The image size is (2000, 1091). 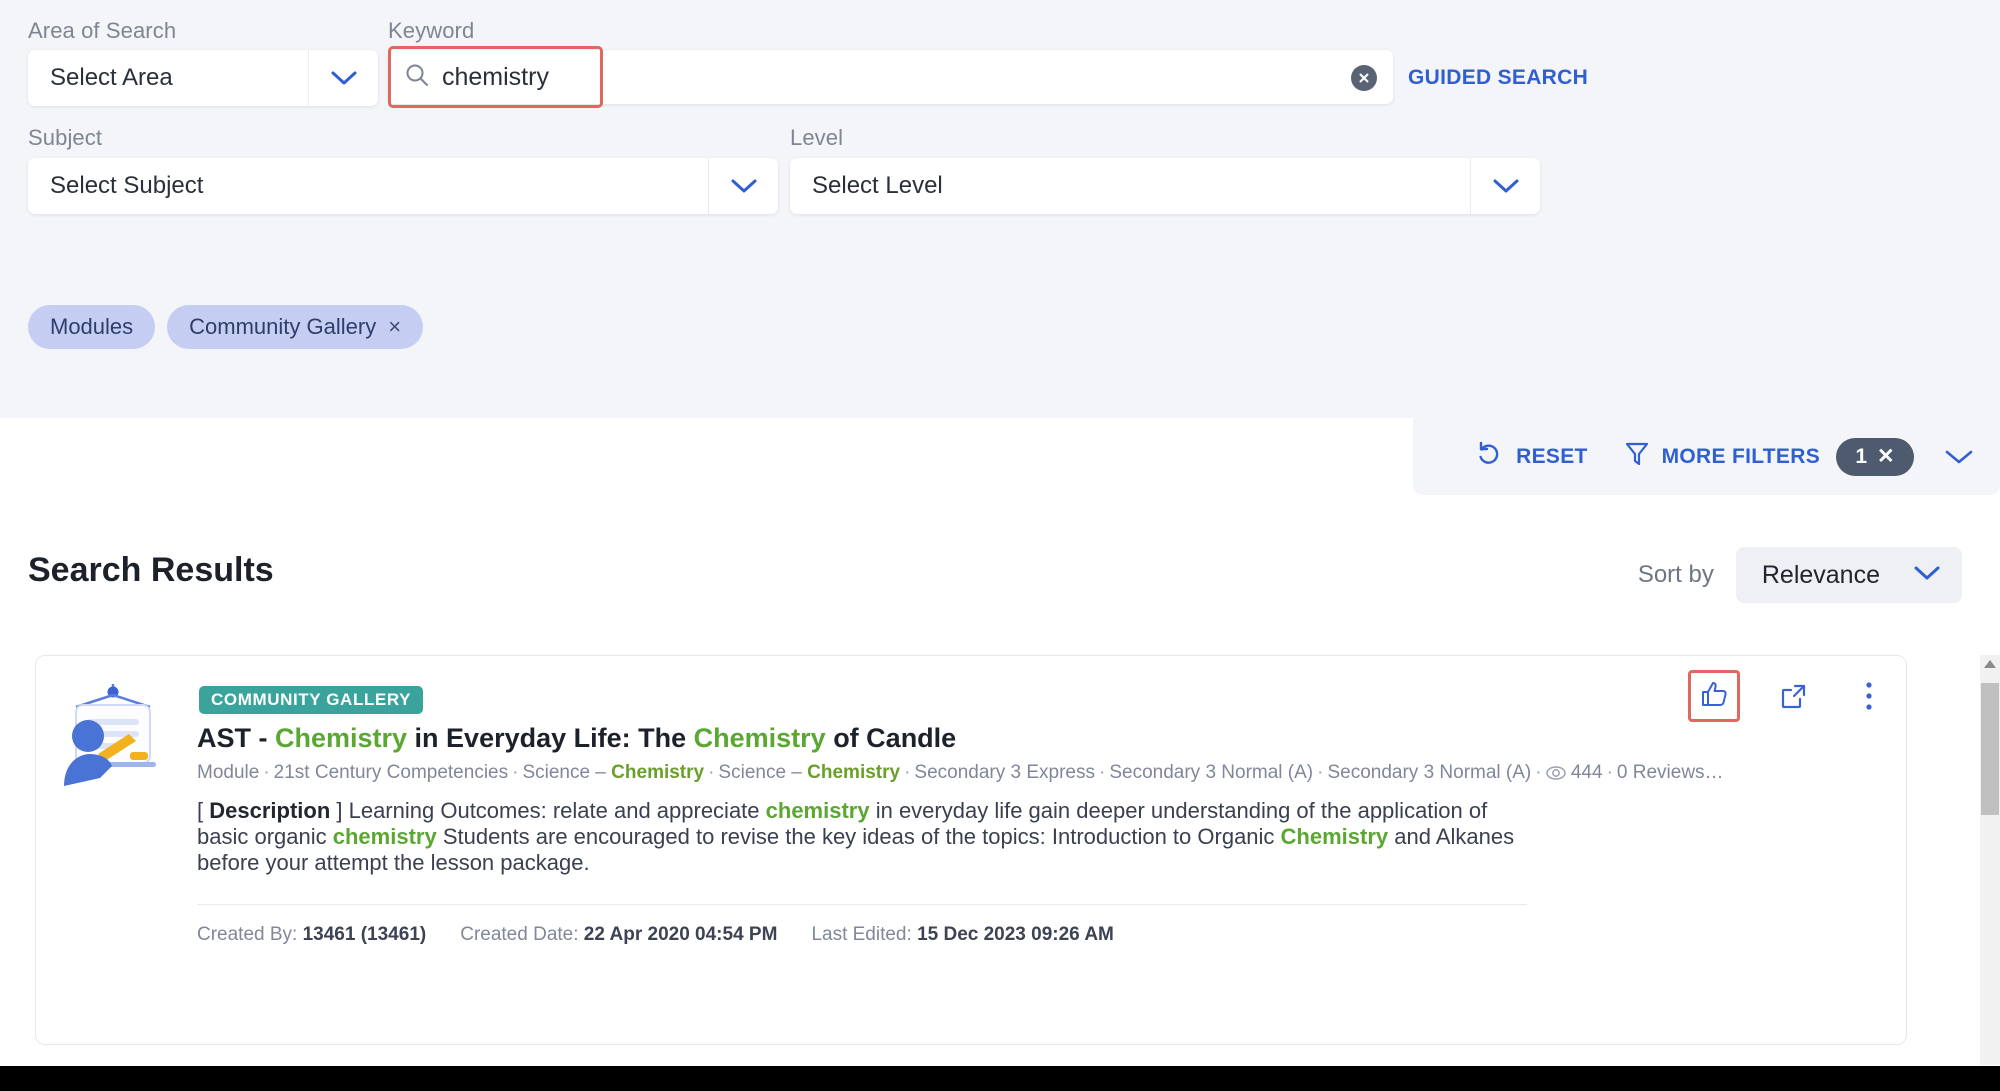 I want to click on clear-filters-icon: ✕, so click(x=1886, y=456).